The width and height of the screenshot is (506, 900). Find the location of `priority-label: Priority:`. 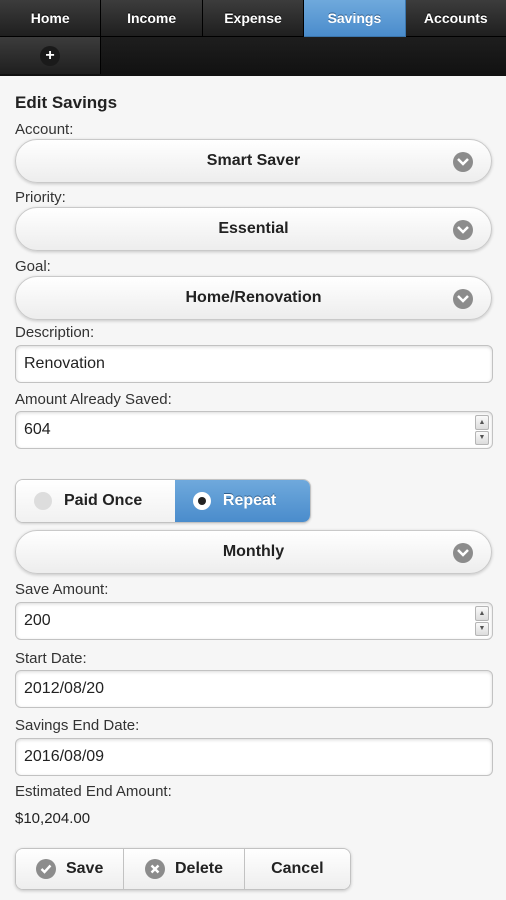

priority-label: Priority: is located at coordinates (40, 197).